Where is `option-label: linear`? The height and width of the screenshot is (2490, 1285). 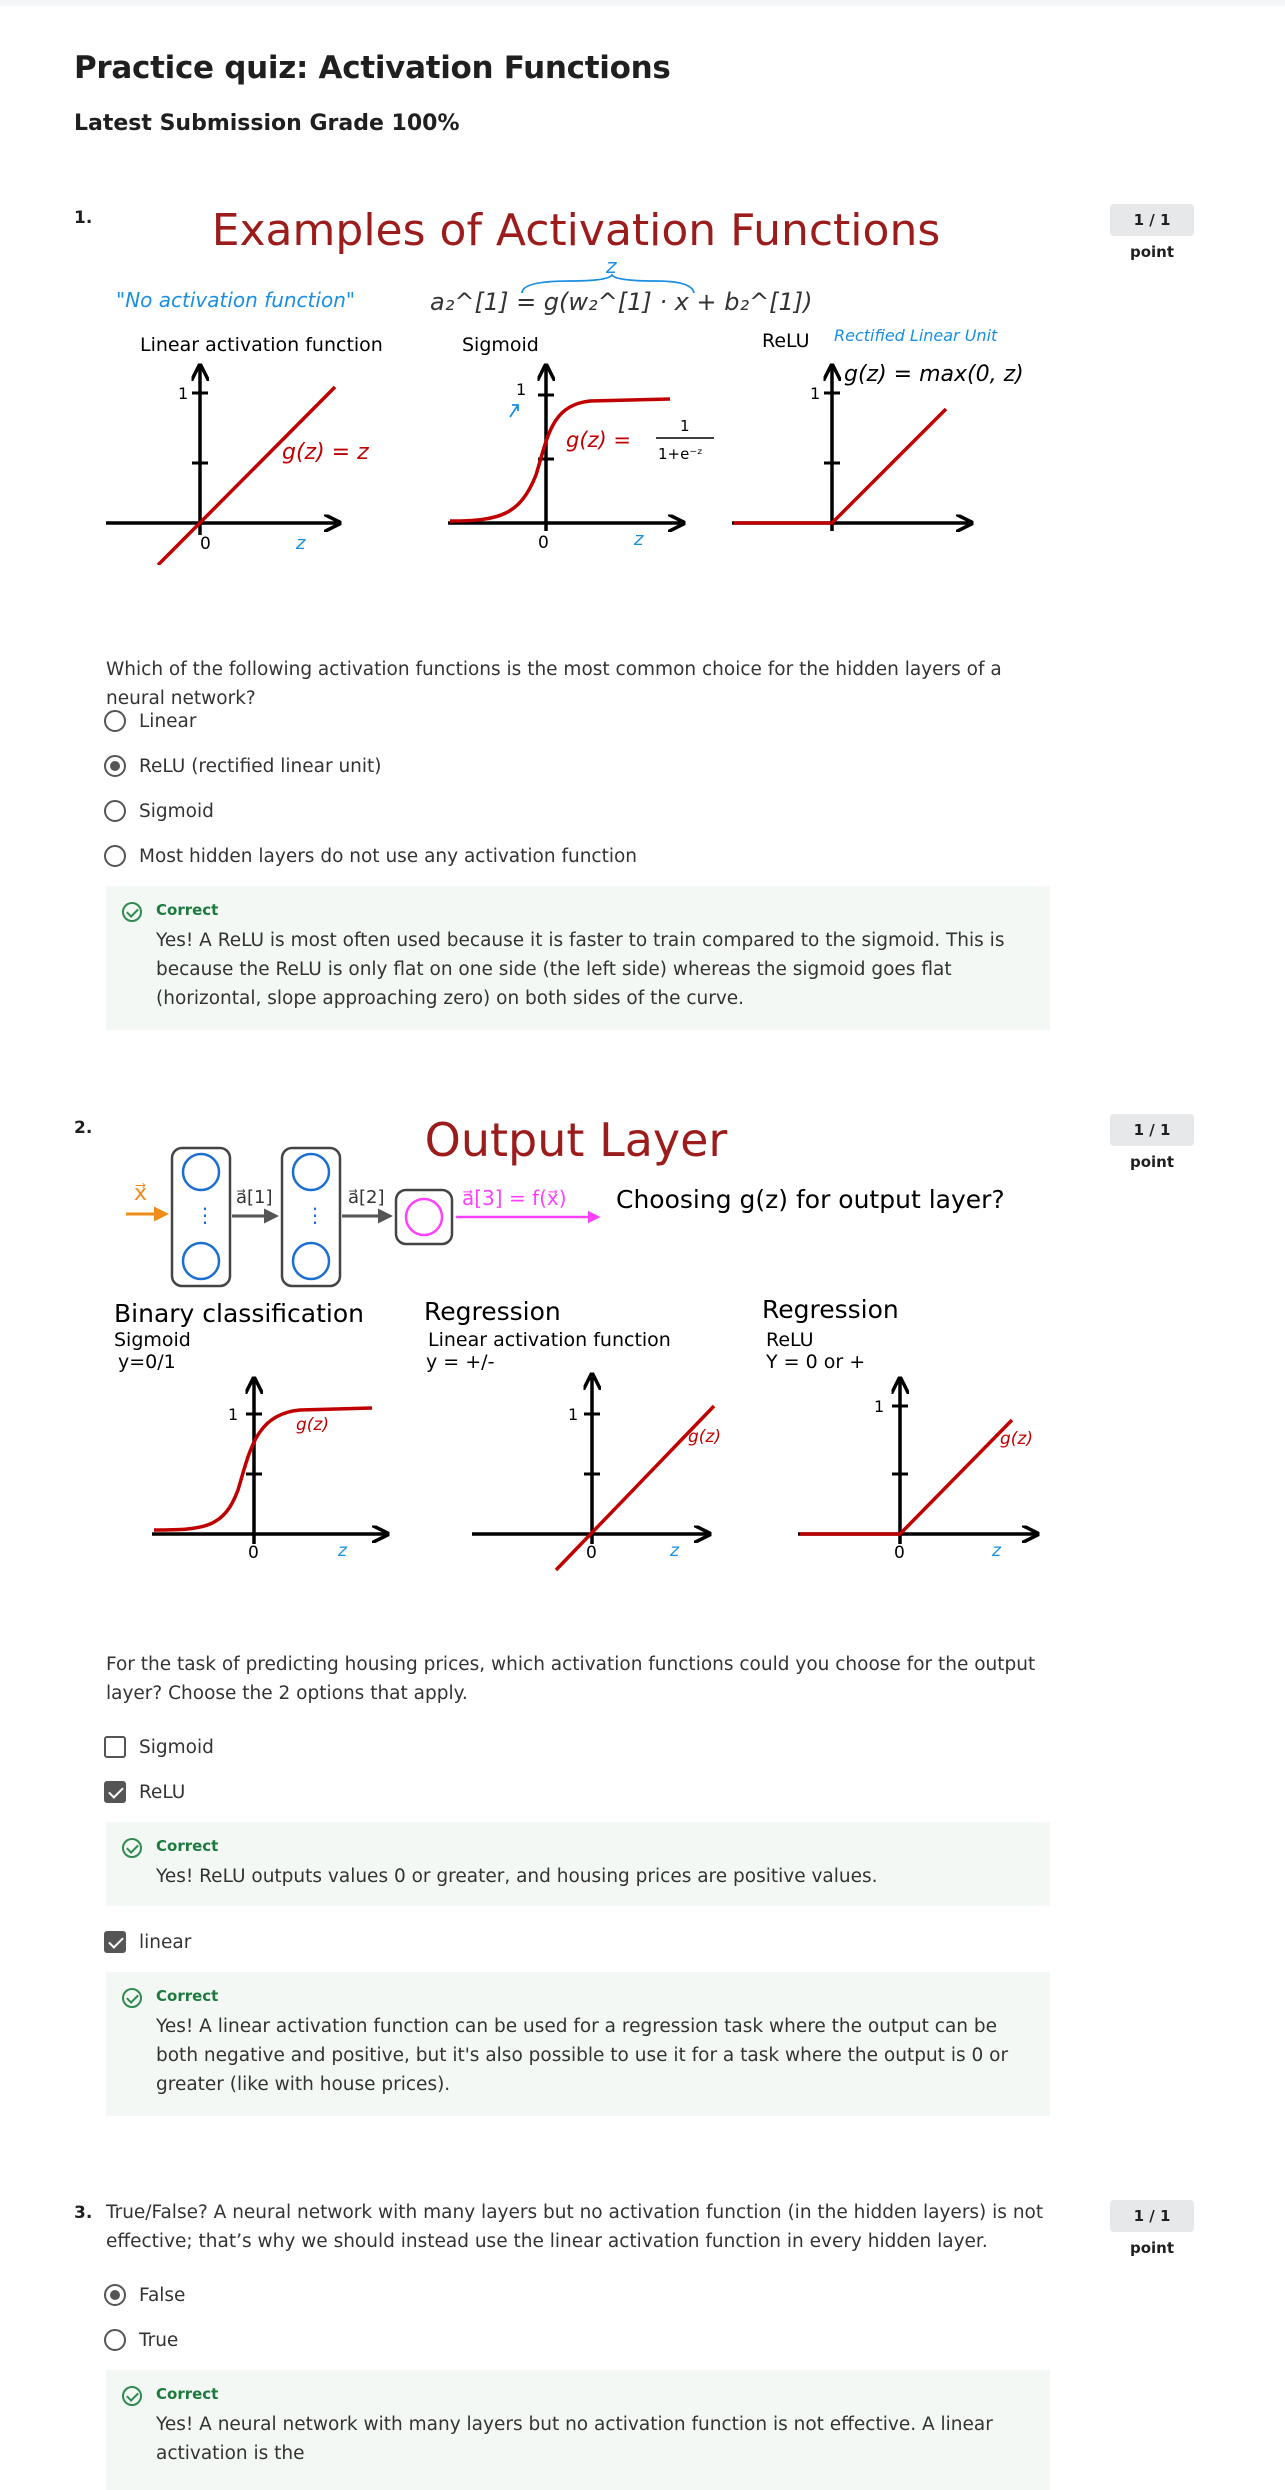
option-label: linear is located at coordinates (165, 1942).